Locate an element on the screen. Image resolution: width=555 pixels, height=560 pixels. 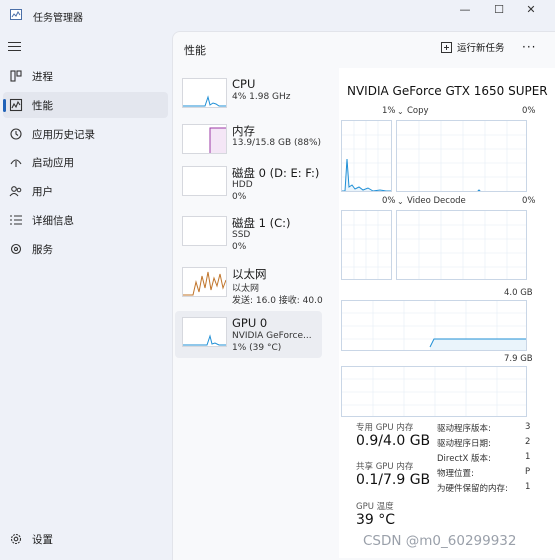
sidebar-item-startup-apps: 启动应用 is located at coordinates (85, 162).